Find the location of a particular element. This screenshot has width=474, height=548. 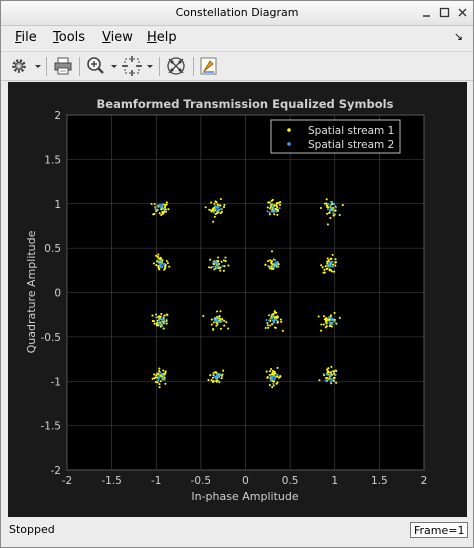

menu-bar: File Tools View Help is located at coordinates (237, 37).